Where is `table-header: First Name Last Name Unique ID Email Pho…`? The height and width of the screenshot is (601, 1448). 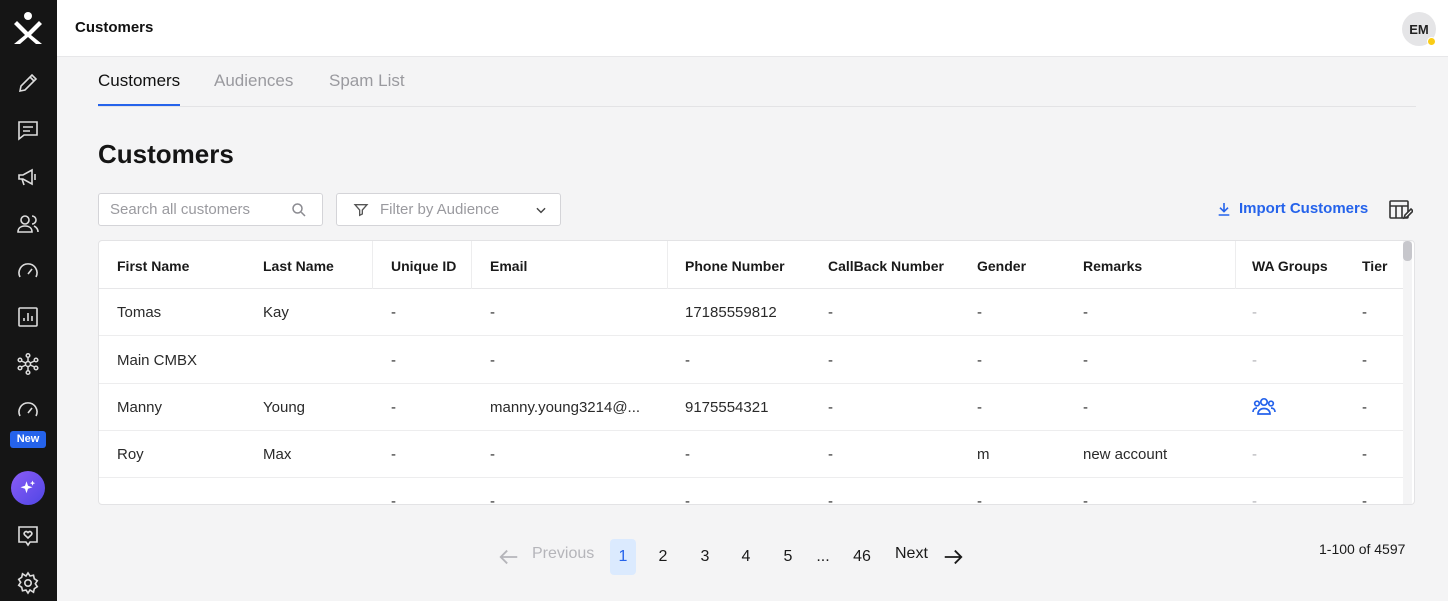 table-header: First Name Last Name Unique ID Email Pho… is located at coordinates (751, 265).